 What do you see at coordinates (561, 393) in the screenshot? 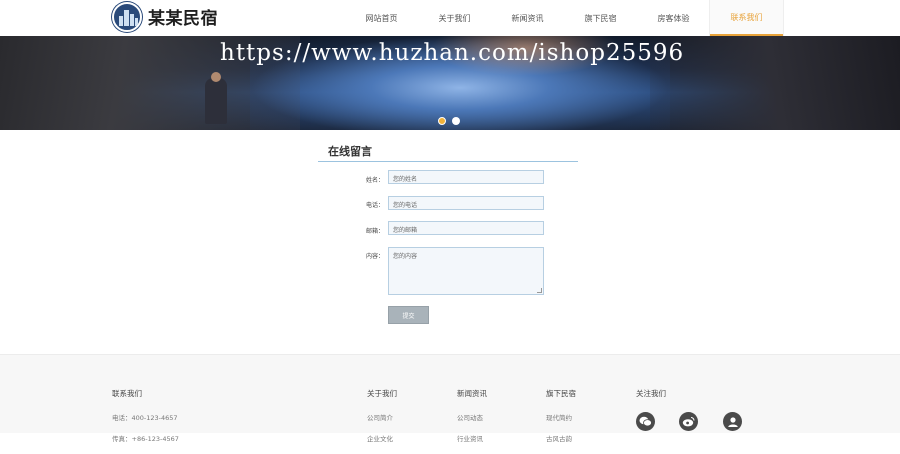
I see `footer-homestays-heading: 旗下民宿` at bounding box center [561, 393].